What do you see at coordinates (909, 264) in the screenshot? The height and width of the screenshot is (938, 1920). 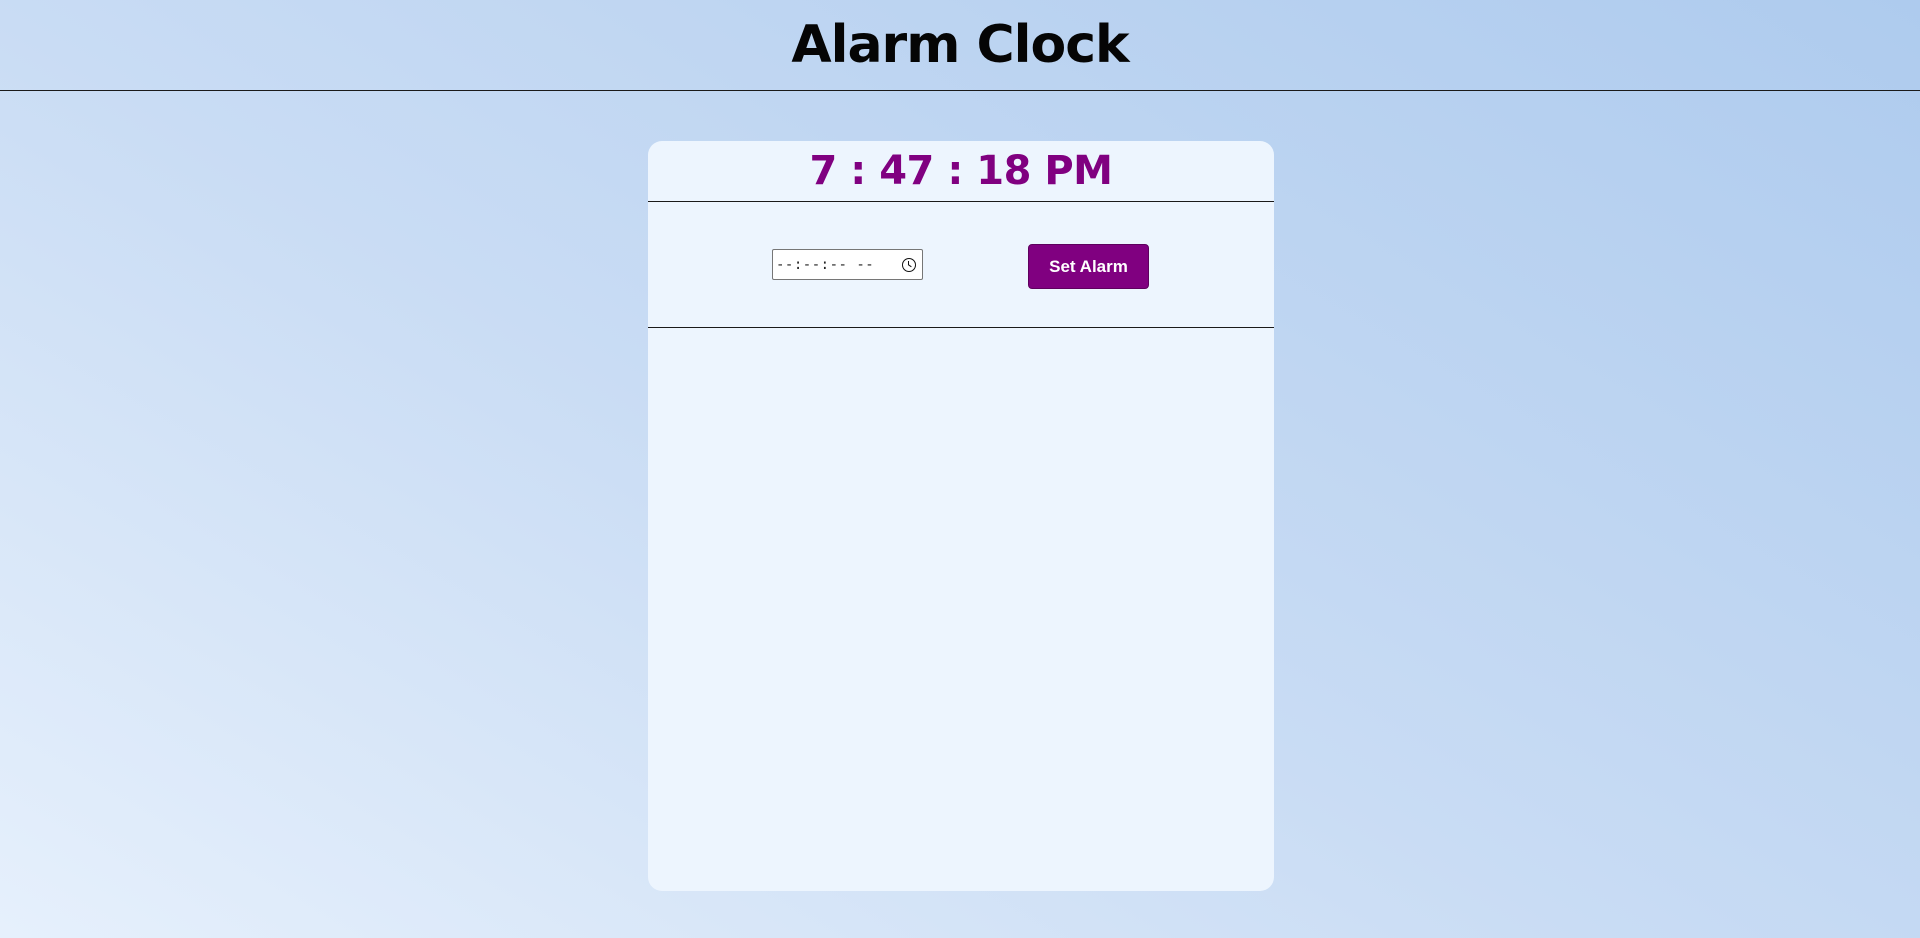 I see `clock-icon` at bounding box center [909, 264].